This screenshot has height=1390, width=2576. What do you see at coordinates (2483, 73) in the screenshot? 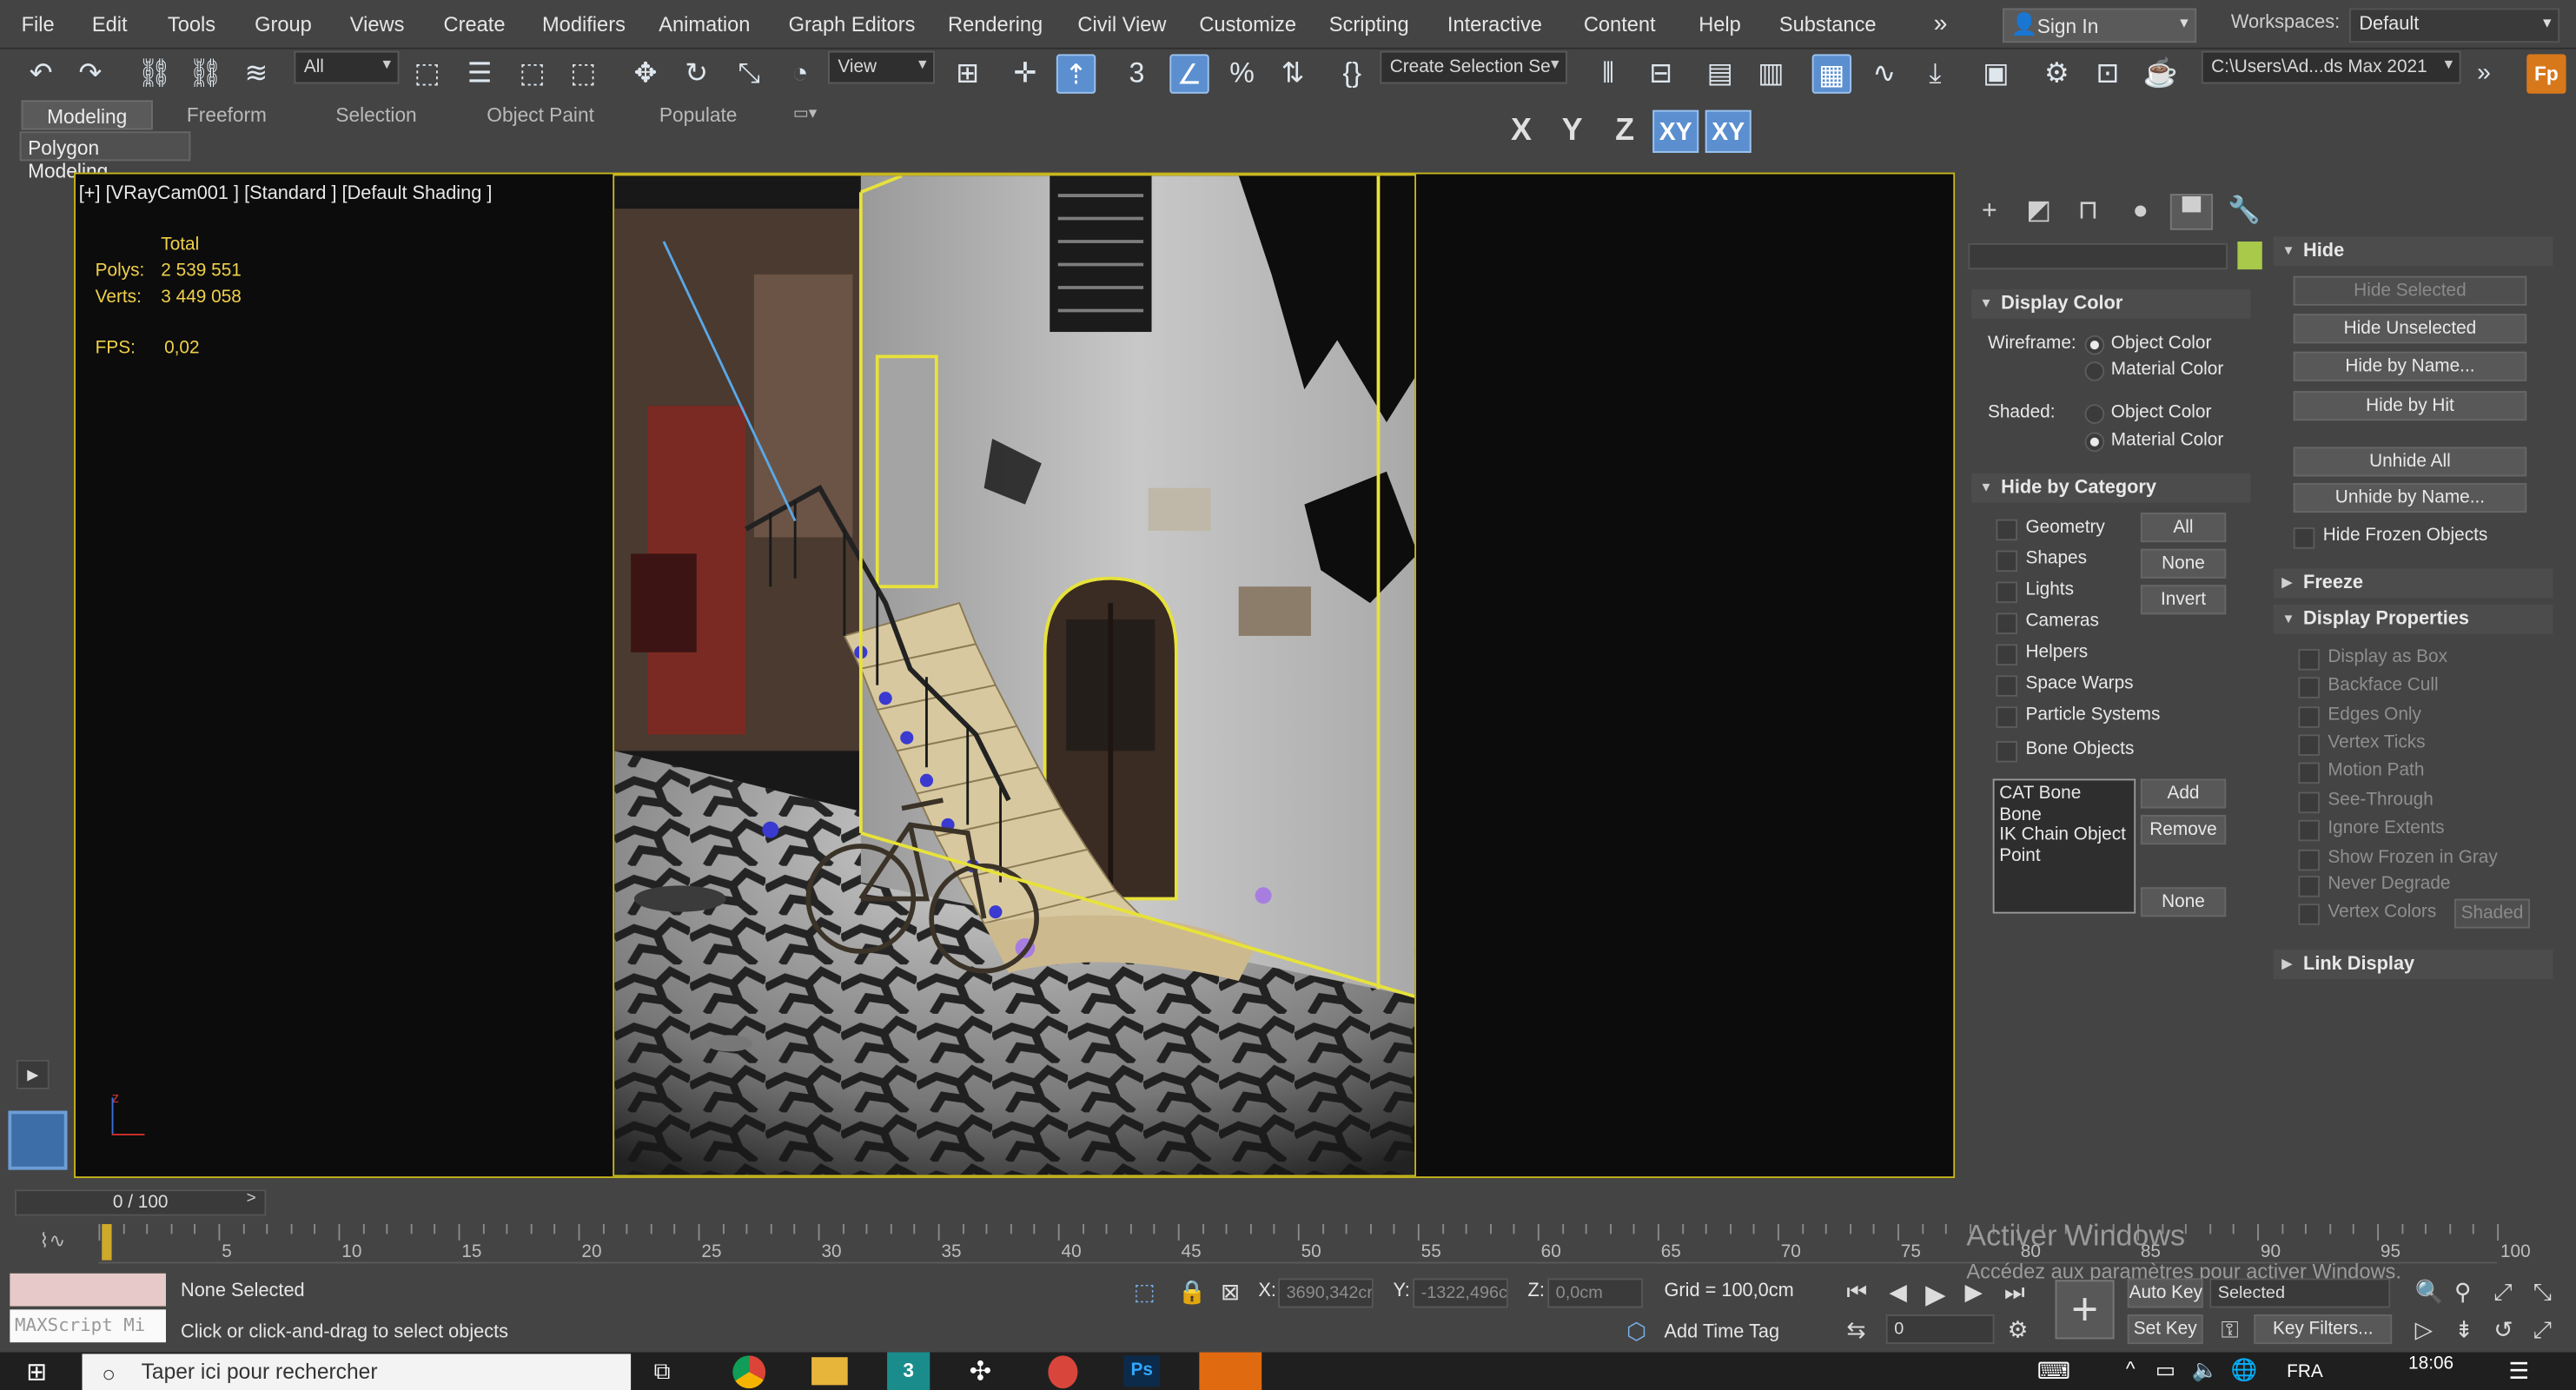
I see `toolbar-overflow-button: »` at bounding box center [2483, 73].